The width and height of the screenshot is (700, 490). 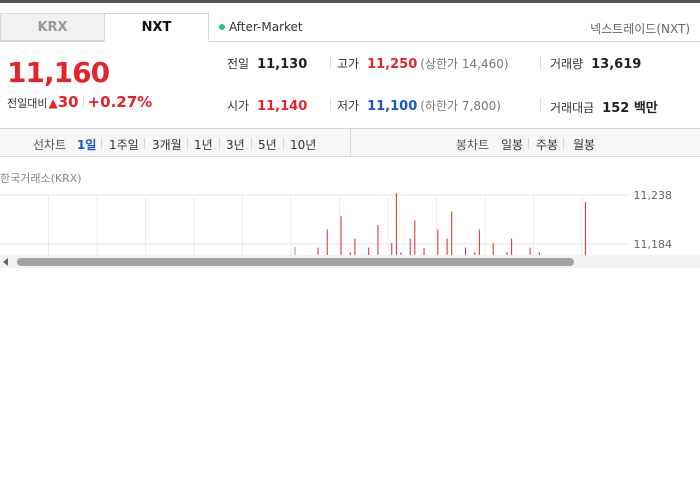 What do you see at coordinates (120, 102) in the screenshot?
I see `change-percent: +0.27%` at bounding box center [120, 102].